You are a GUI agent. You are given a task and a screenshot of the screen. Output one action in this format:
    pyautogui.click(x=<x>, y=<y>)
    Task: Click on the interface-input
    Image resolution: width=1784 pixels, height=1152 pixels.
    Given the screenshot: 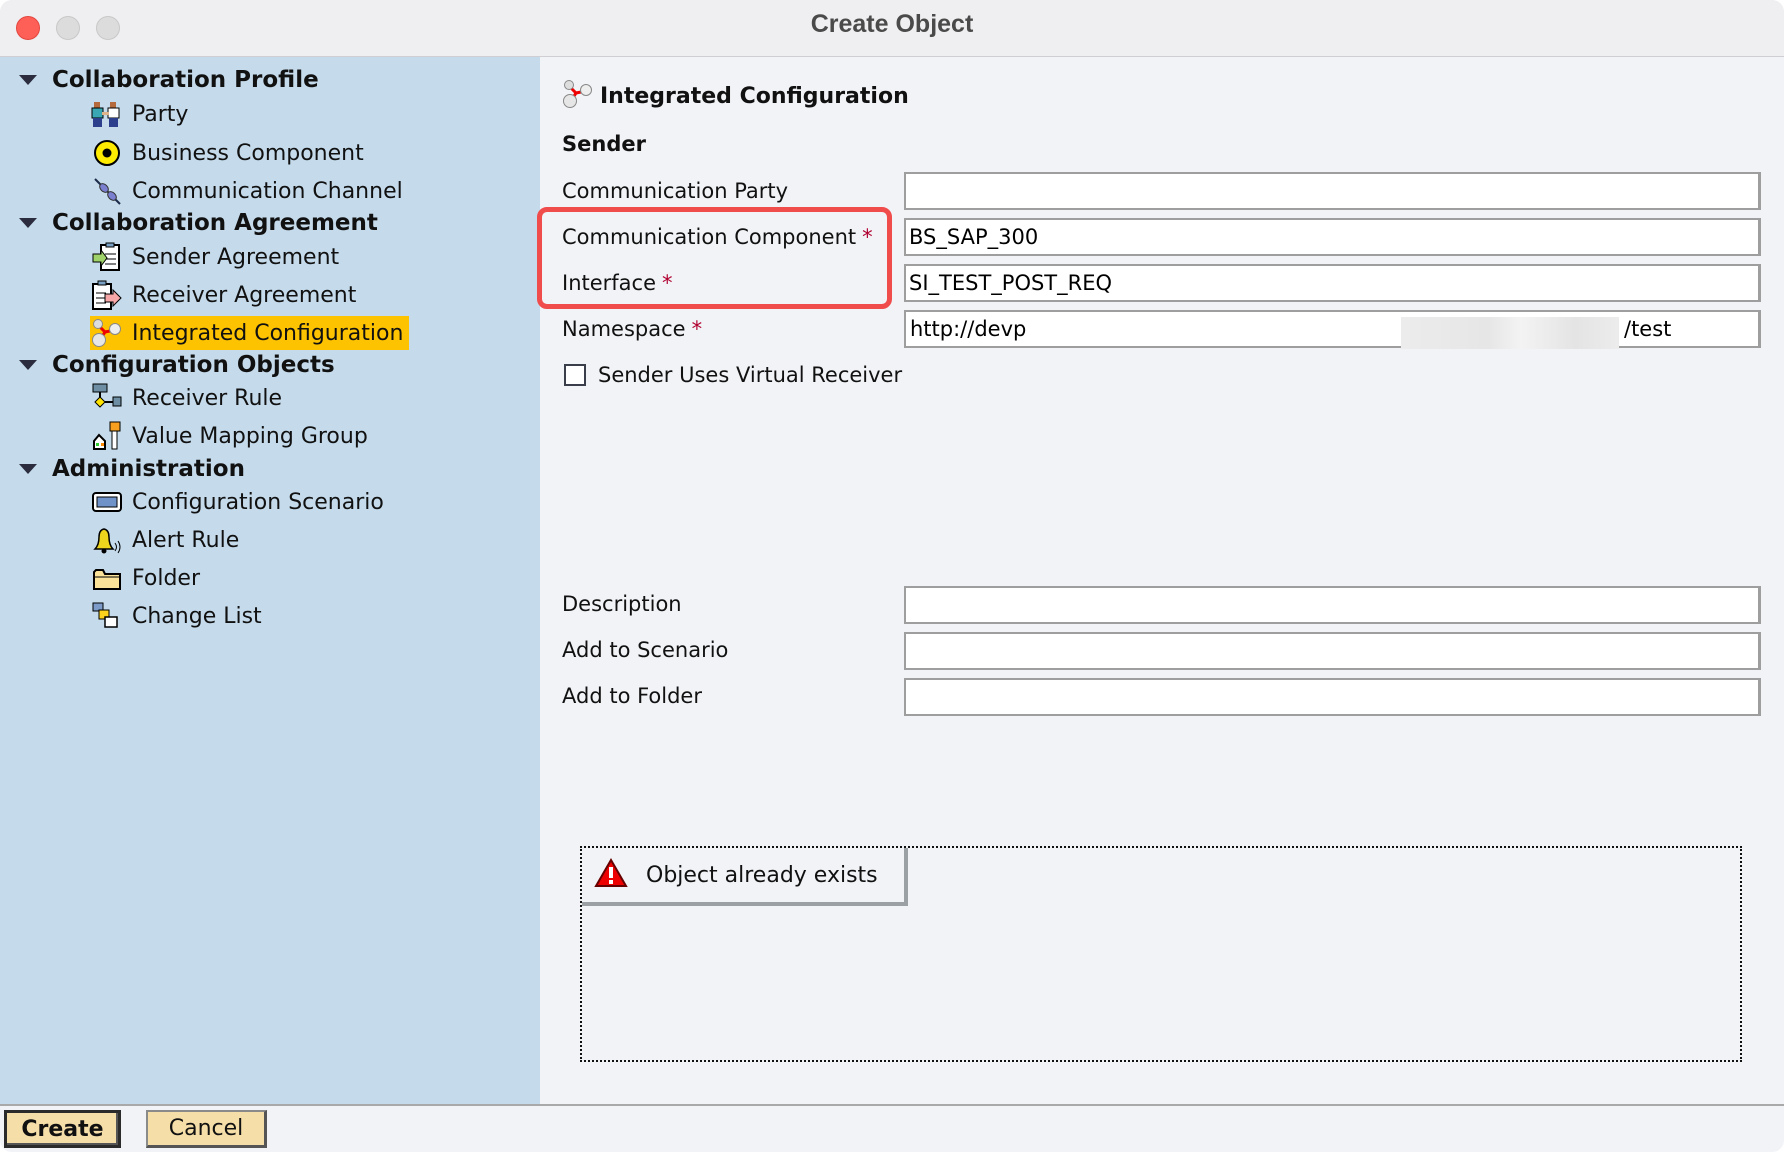 What is the action you would take?
    pyautogui.click(x=1332, y=283)
    